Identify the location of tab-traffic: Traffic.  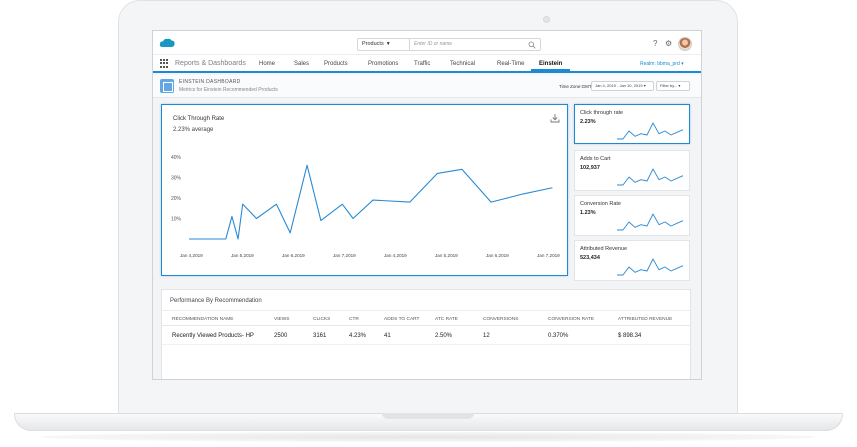
(422, 64).